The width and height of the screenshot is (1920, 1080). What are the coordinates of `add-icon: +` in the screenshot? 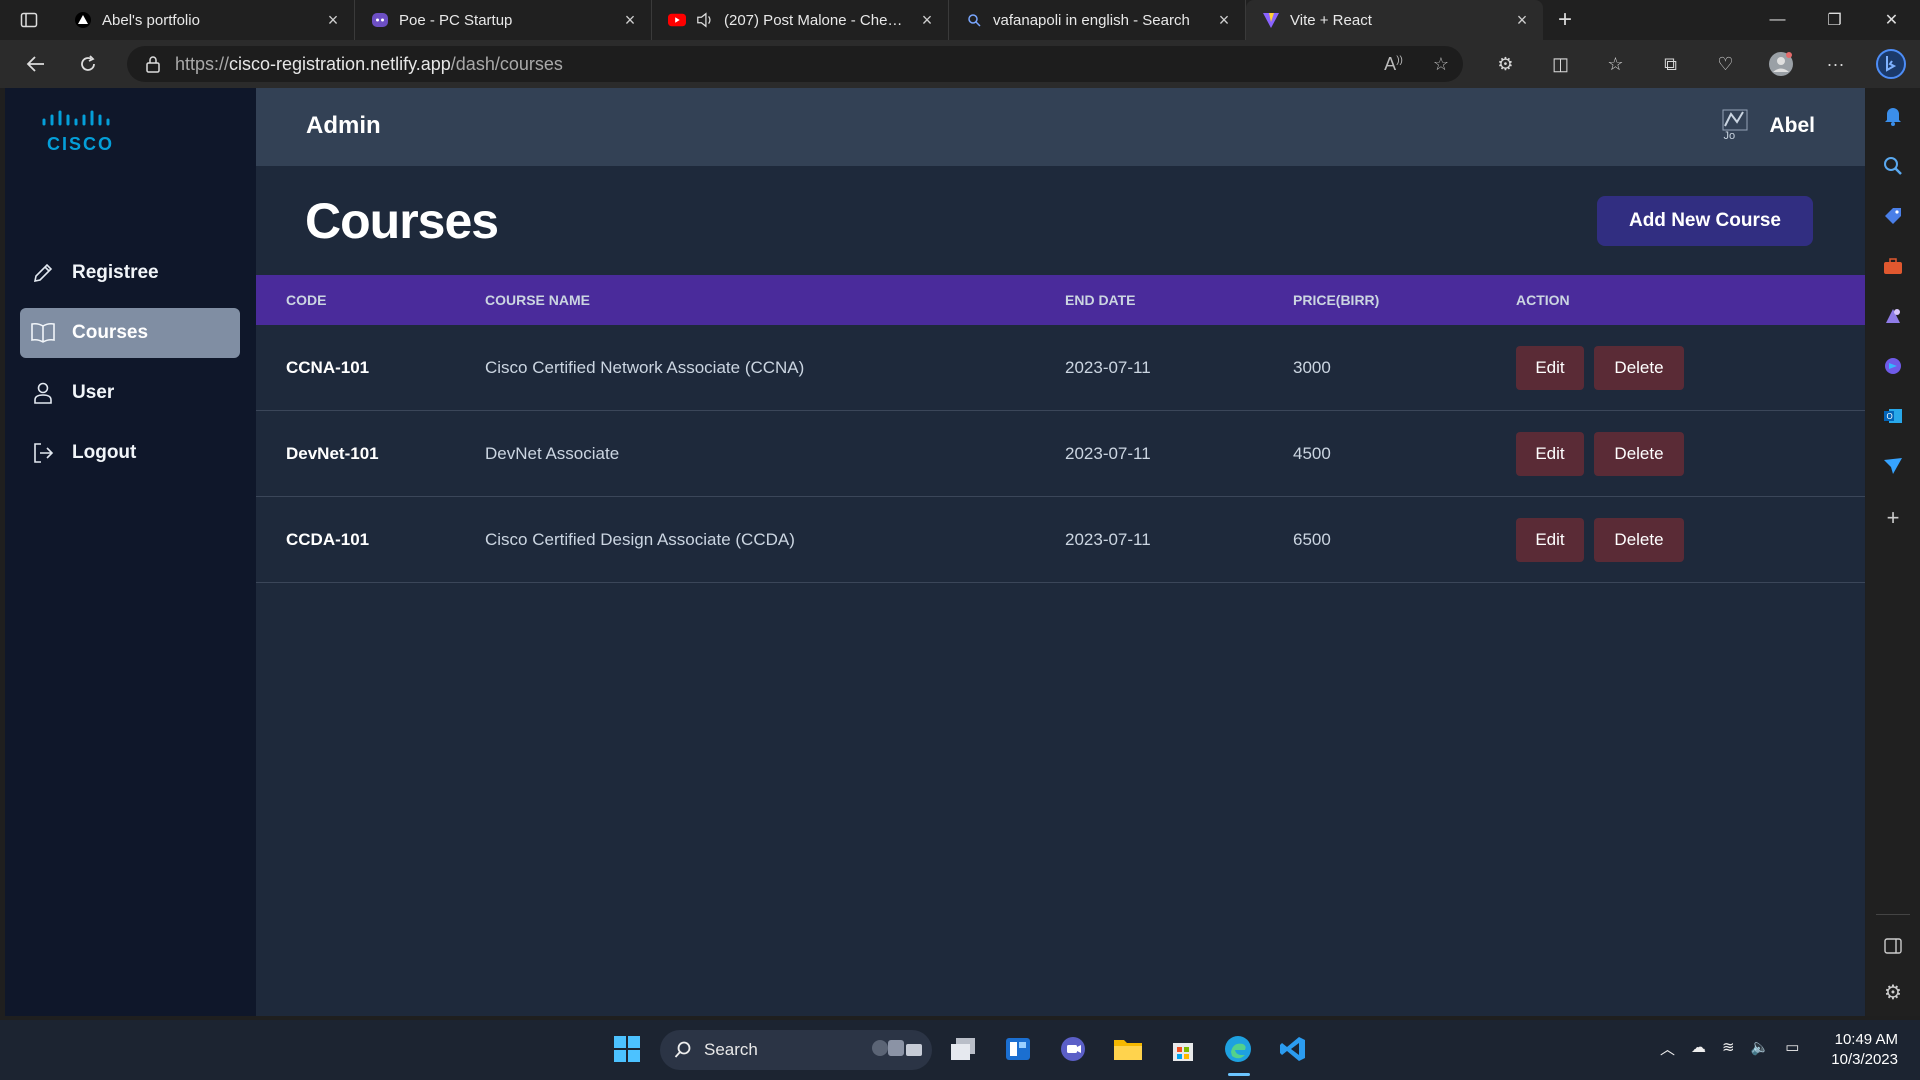 It's located at (1893, 517).